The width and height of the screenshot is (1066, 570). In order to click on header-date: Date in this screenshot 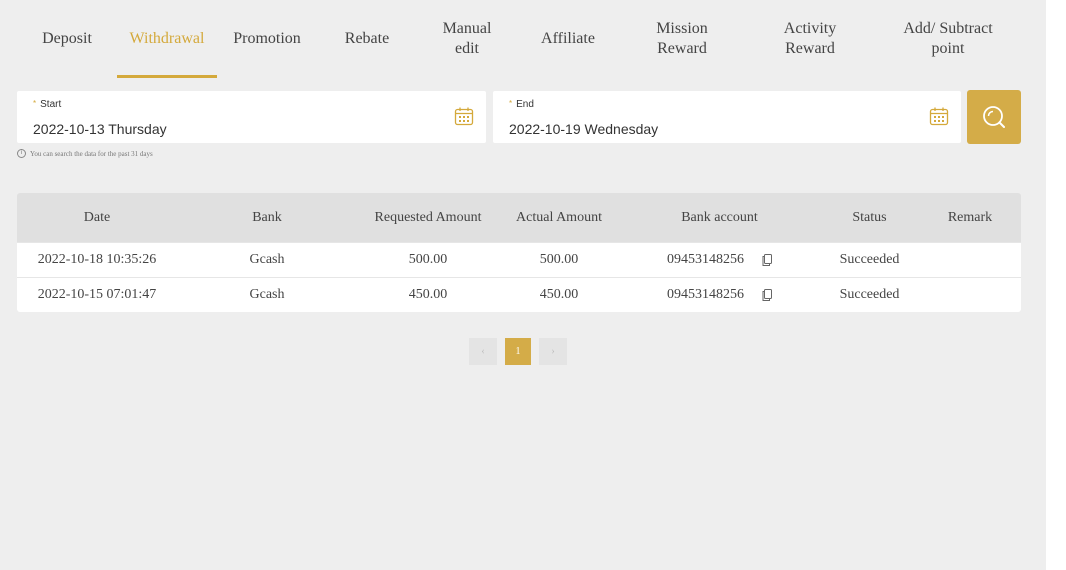, I will do `click(97, 217)`.